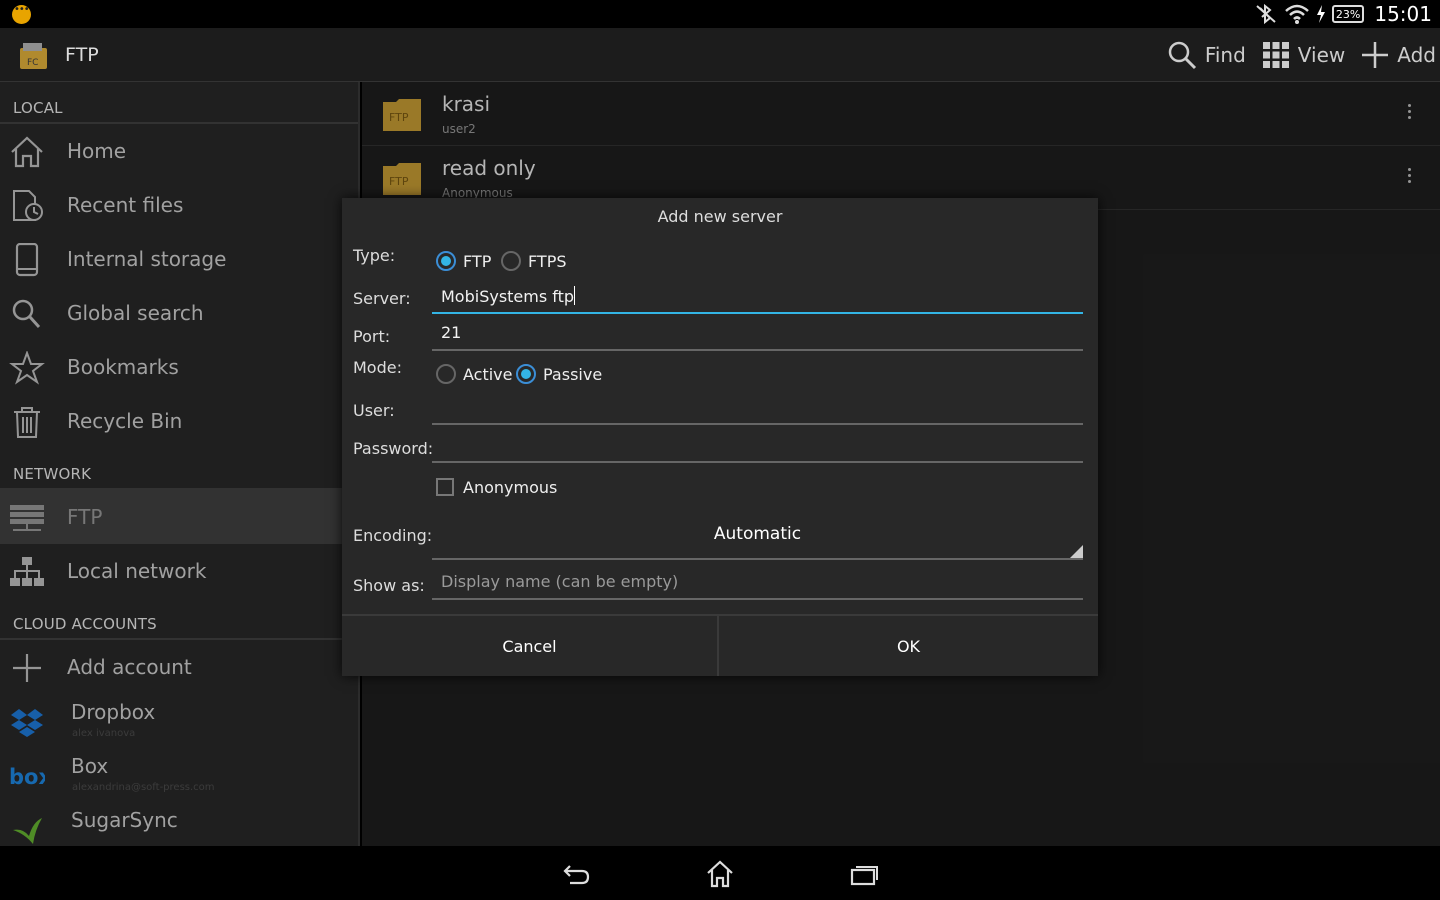 This screenshot has height=900, width=1440. I want to click on toolbar-actions: Find View Add, so click(1293, 55).